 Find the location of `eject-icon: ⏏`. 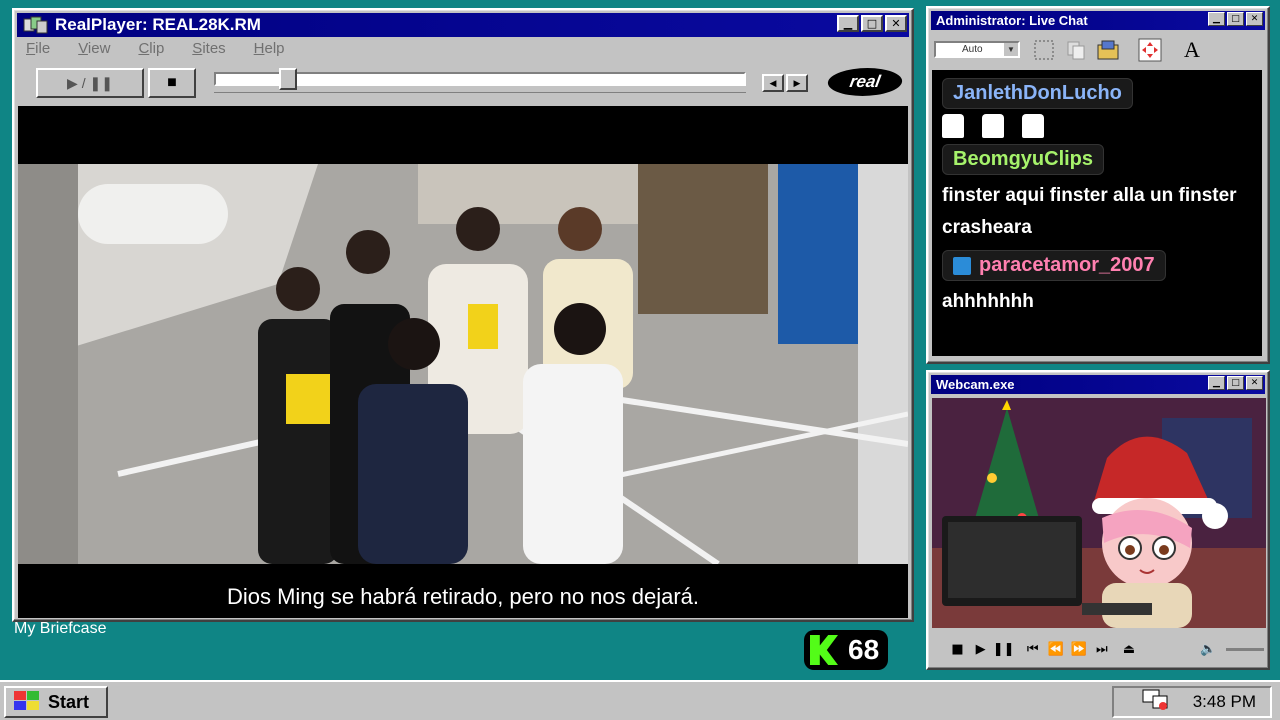

eject-icon: ⏏ is located at coordinates (1128, 649).